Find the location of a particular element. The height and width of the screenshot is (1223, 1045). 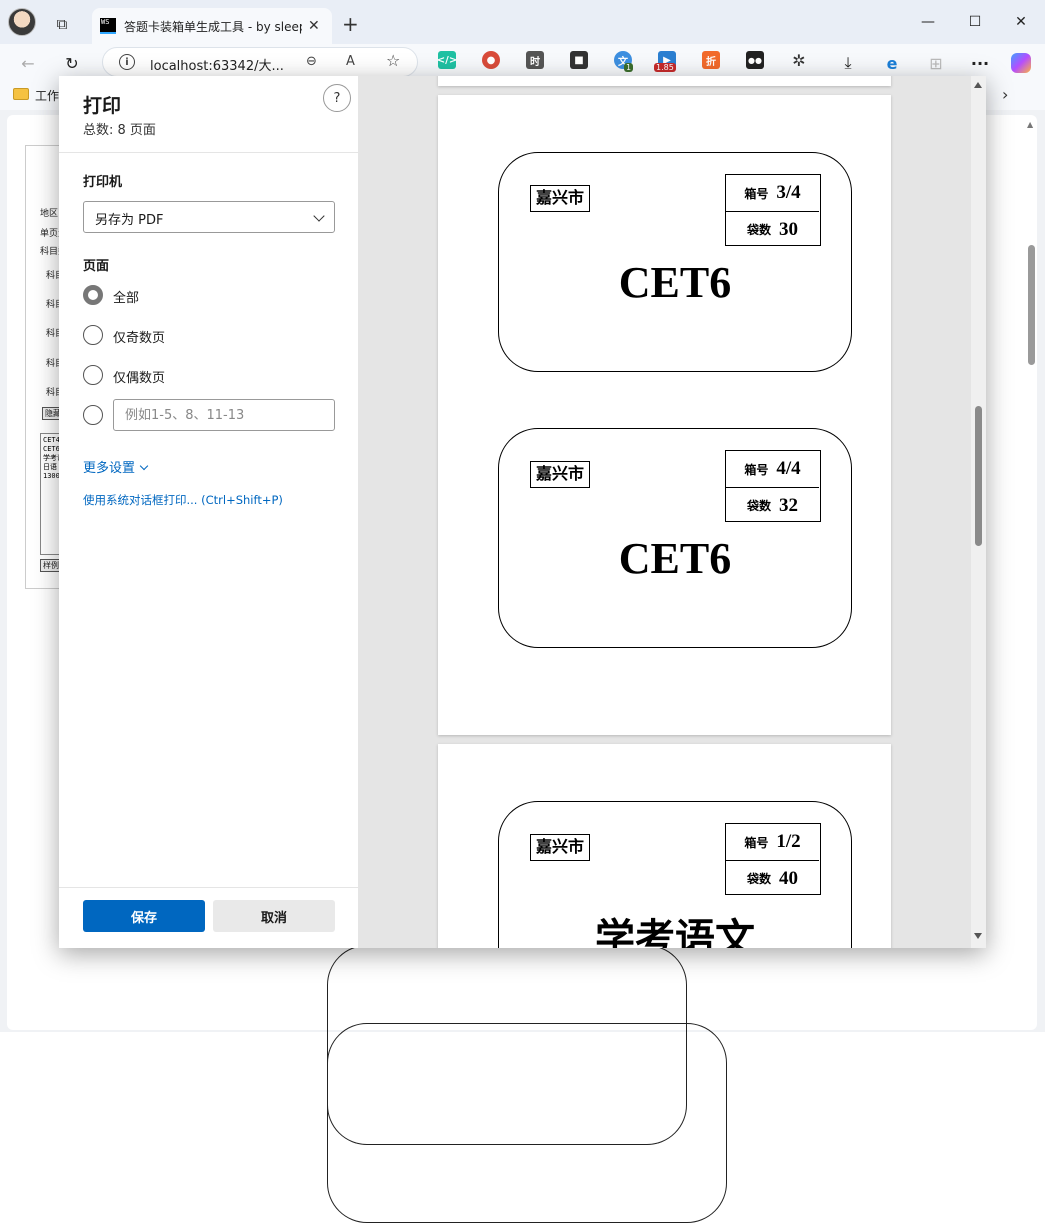

box-info-table: 箱号 1/2 袋数 40 is located at coordinates (773, 859).